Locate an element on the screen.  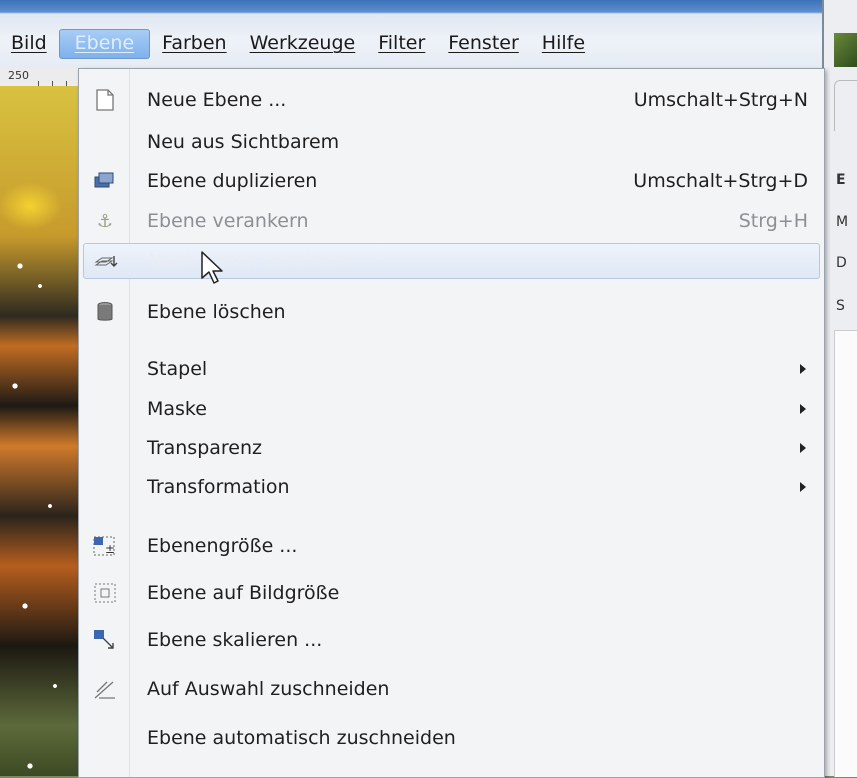
menu-werkzeuge: Werkzeuge is located at coordinates (303, 44).